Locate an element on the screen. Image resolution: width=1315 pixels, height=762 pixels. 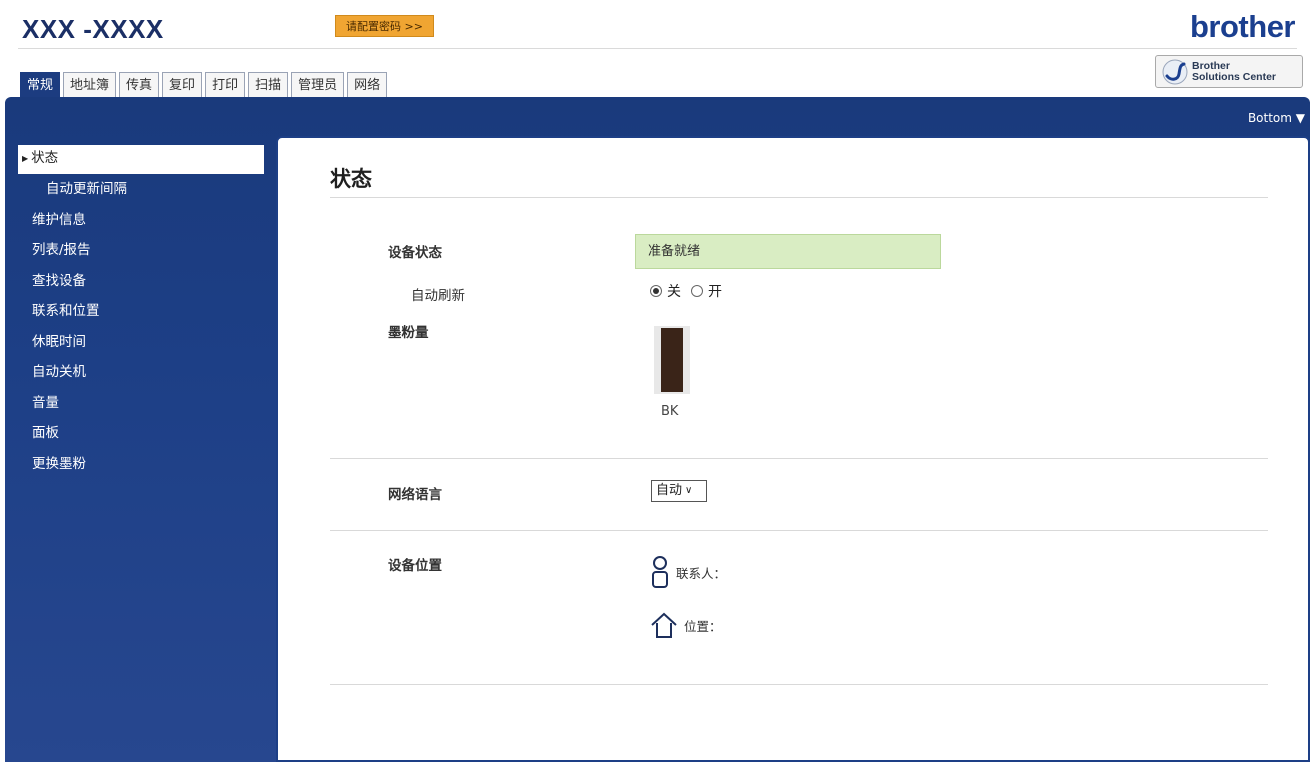
tab-copy: 复印 is located at coordinates (182, 84).